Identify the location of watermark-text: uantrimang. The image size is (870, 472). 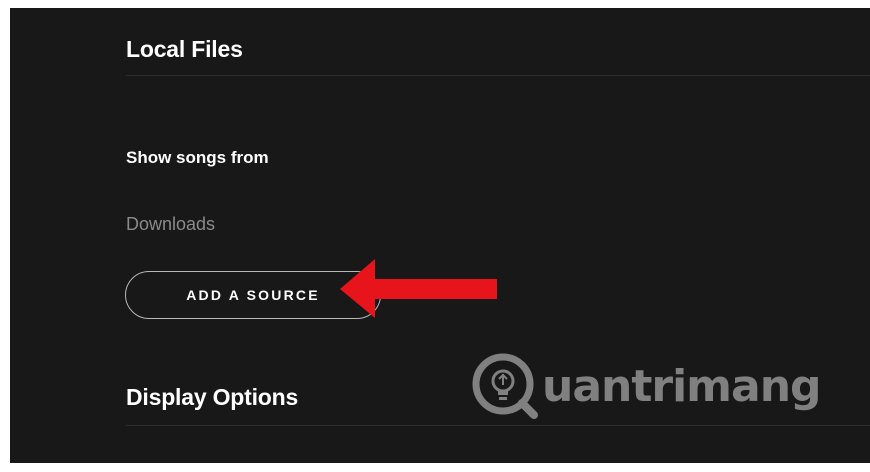
(682, 386).